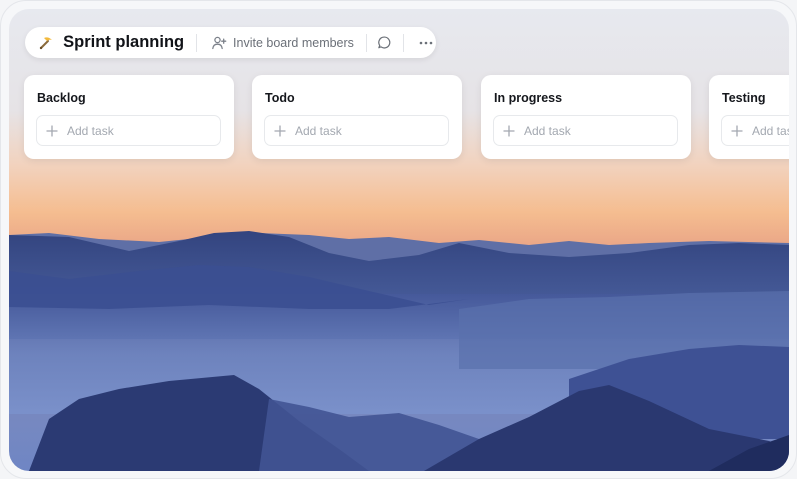 Image resolution: width=797 pixels, height=479 pixels. What do you see at coordinates (123, 42) in the screenshot?
I see `board-title: Sprint planning` at bounding box center [123, 42].